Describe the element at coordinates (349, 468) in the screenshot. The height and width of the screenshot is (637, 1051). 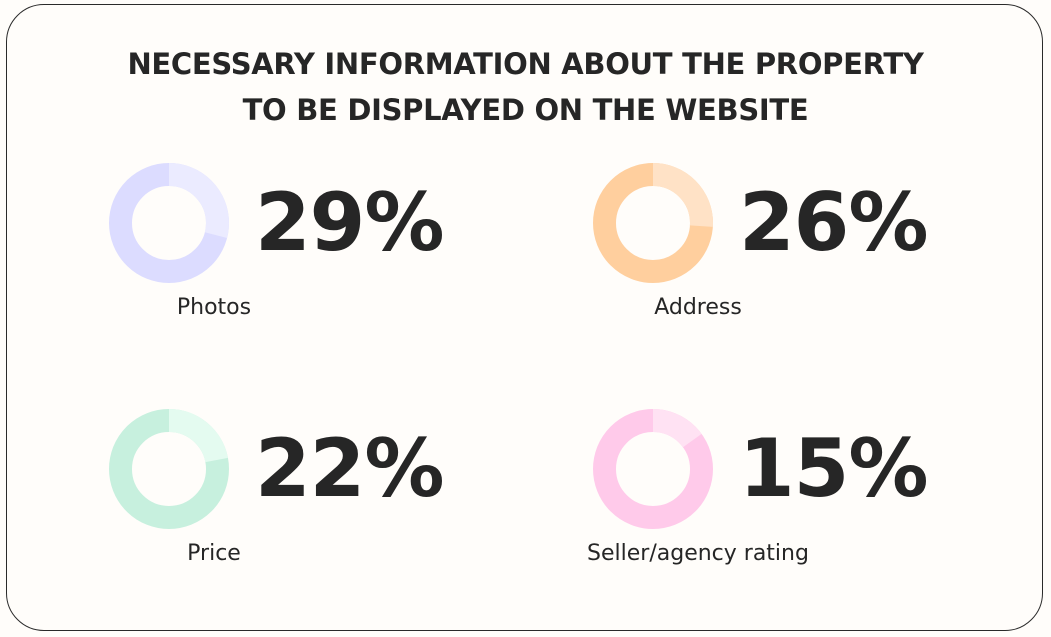
I see `percentage-price: 22%` at that location.